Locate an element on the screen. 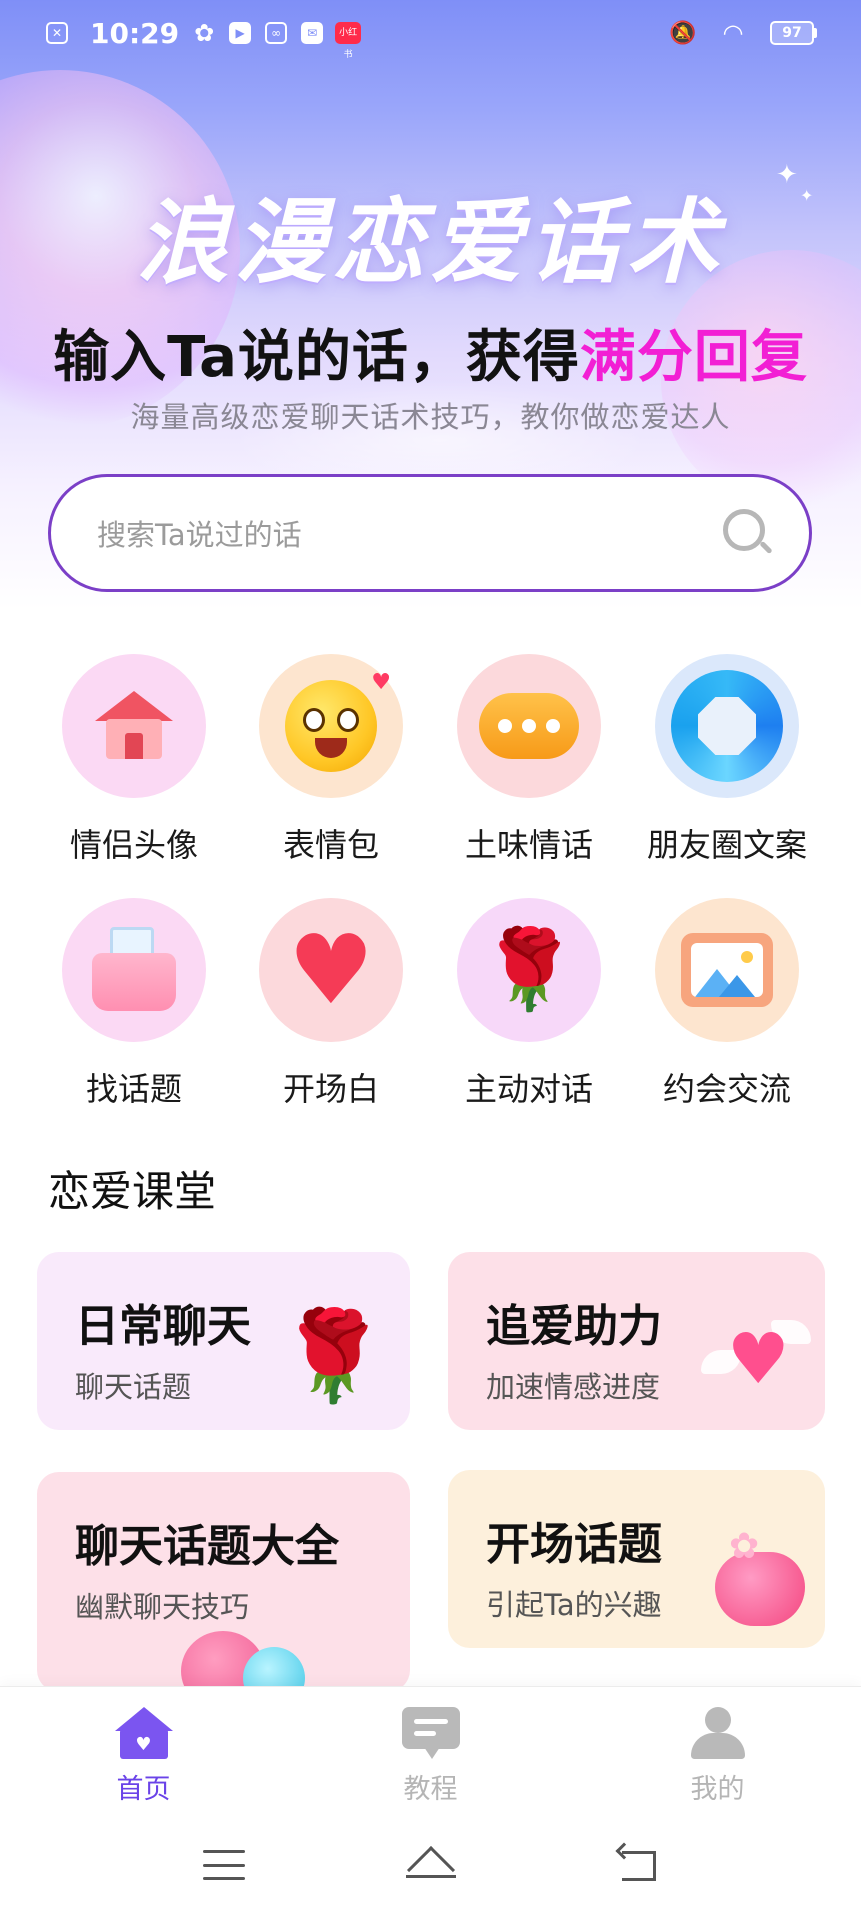 The height and width of the screenshot is (1920, 861). category-couple-avatar: 情侣头像 is located at coordinates (134, 760).